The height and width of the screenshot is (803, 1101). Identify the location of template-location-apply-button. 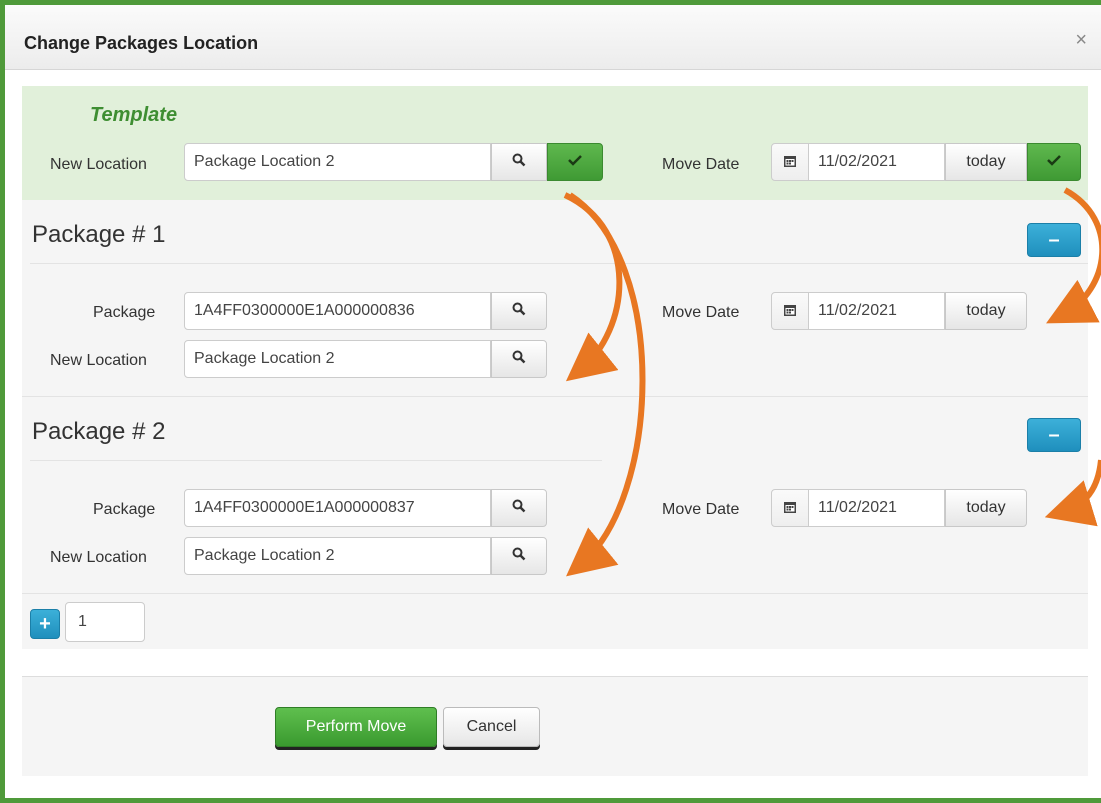
(575, 162).